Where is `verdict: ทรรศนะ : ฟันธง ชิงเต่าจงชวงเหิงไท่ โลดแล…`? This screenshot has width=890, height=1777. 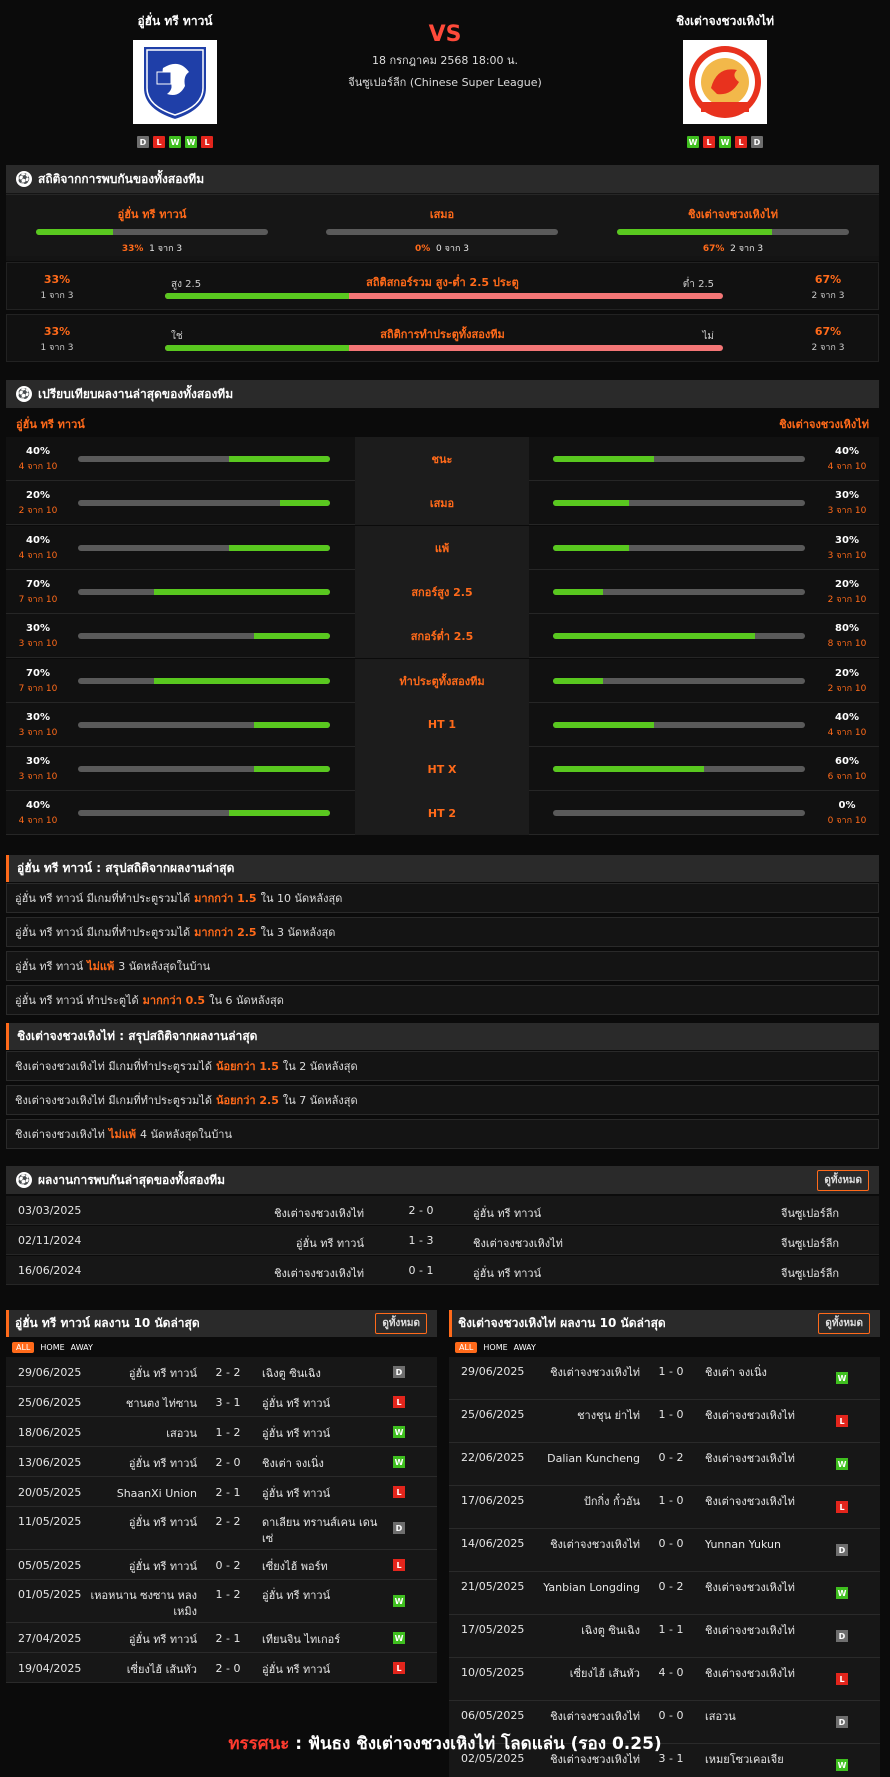
verdict: ทรรศนะ : ฟันธง ชิงเต่าจงชวงเหิงไท่ โลดแล… is located at coordinates (445, 1743).